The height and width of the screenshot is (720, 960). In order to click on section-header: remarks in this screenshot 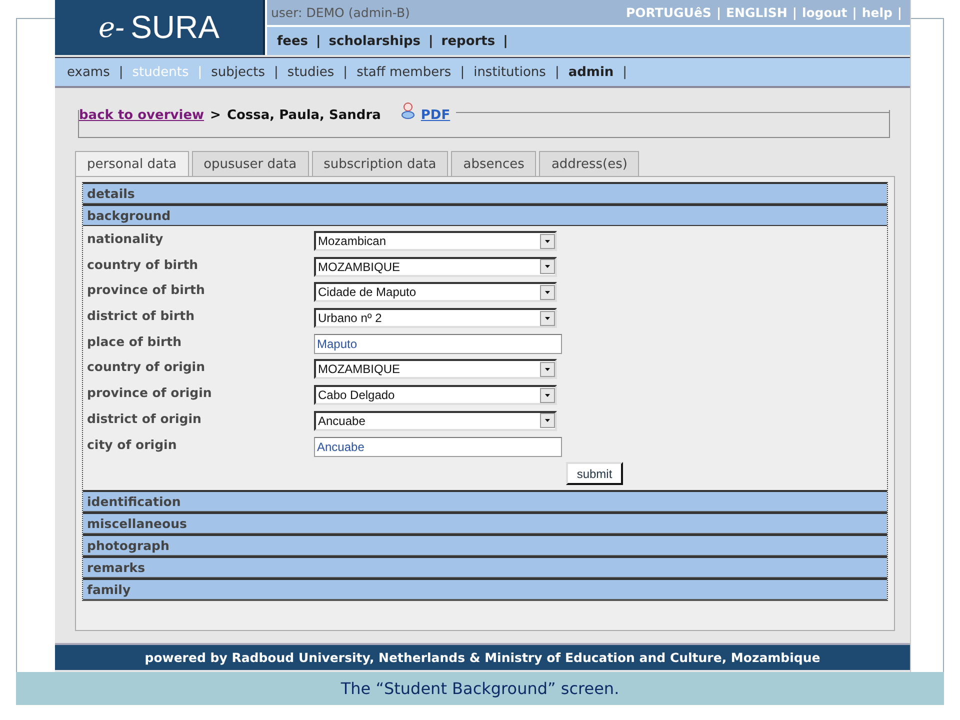, I will do `click(485, 567)`.